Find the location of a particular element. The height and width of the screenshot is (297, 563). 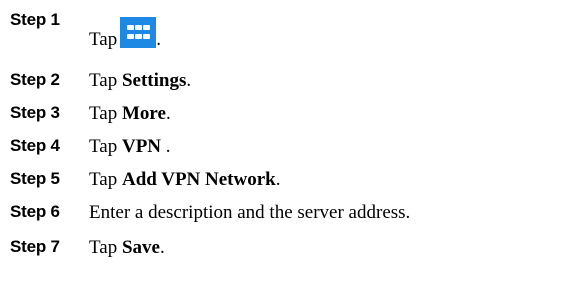

step-label: Step 6 is located at coordinates (35, 211).